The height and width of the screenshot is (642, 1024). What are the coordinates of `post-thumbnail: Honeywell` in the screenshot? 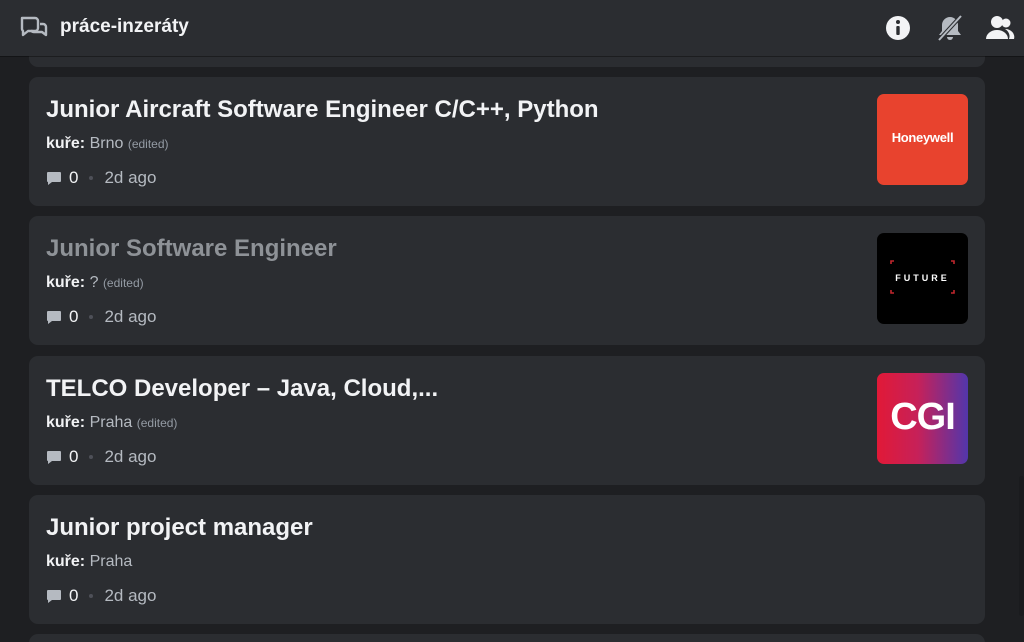 It's located at (922, 139).